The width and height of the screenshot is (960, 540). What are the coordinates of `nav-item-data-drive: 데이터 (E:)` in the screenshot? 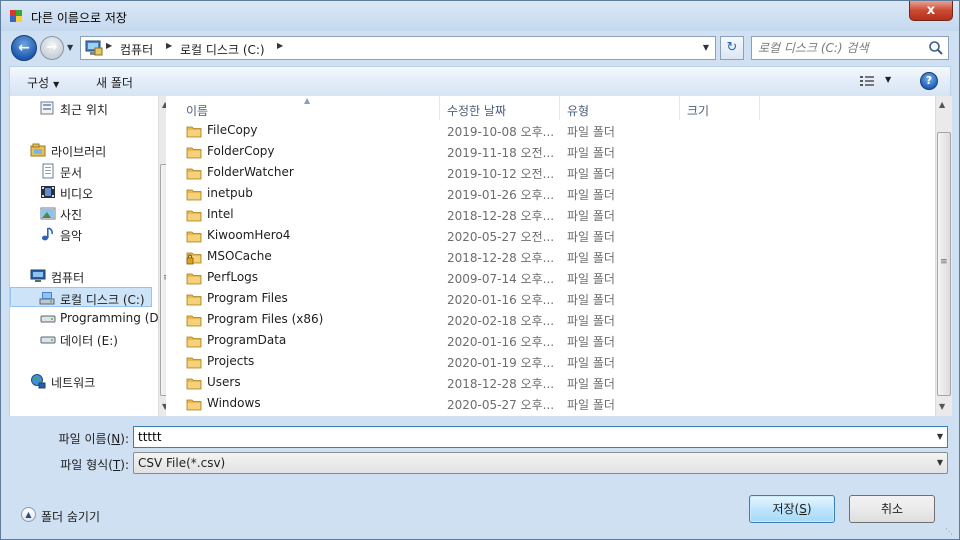 It's located at (81, 339).